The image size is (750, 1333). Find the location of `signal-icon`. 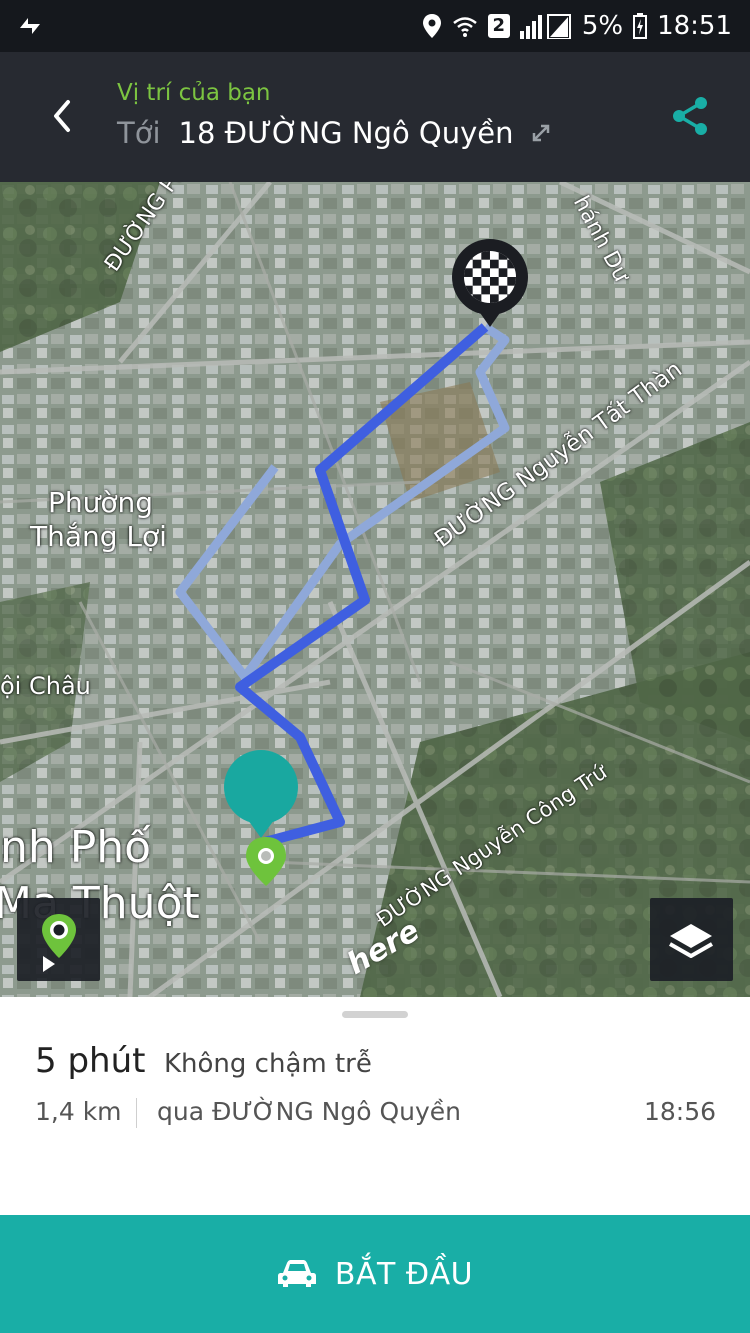

signal-icon is located at coordinates (545, 26).